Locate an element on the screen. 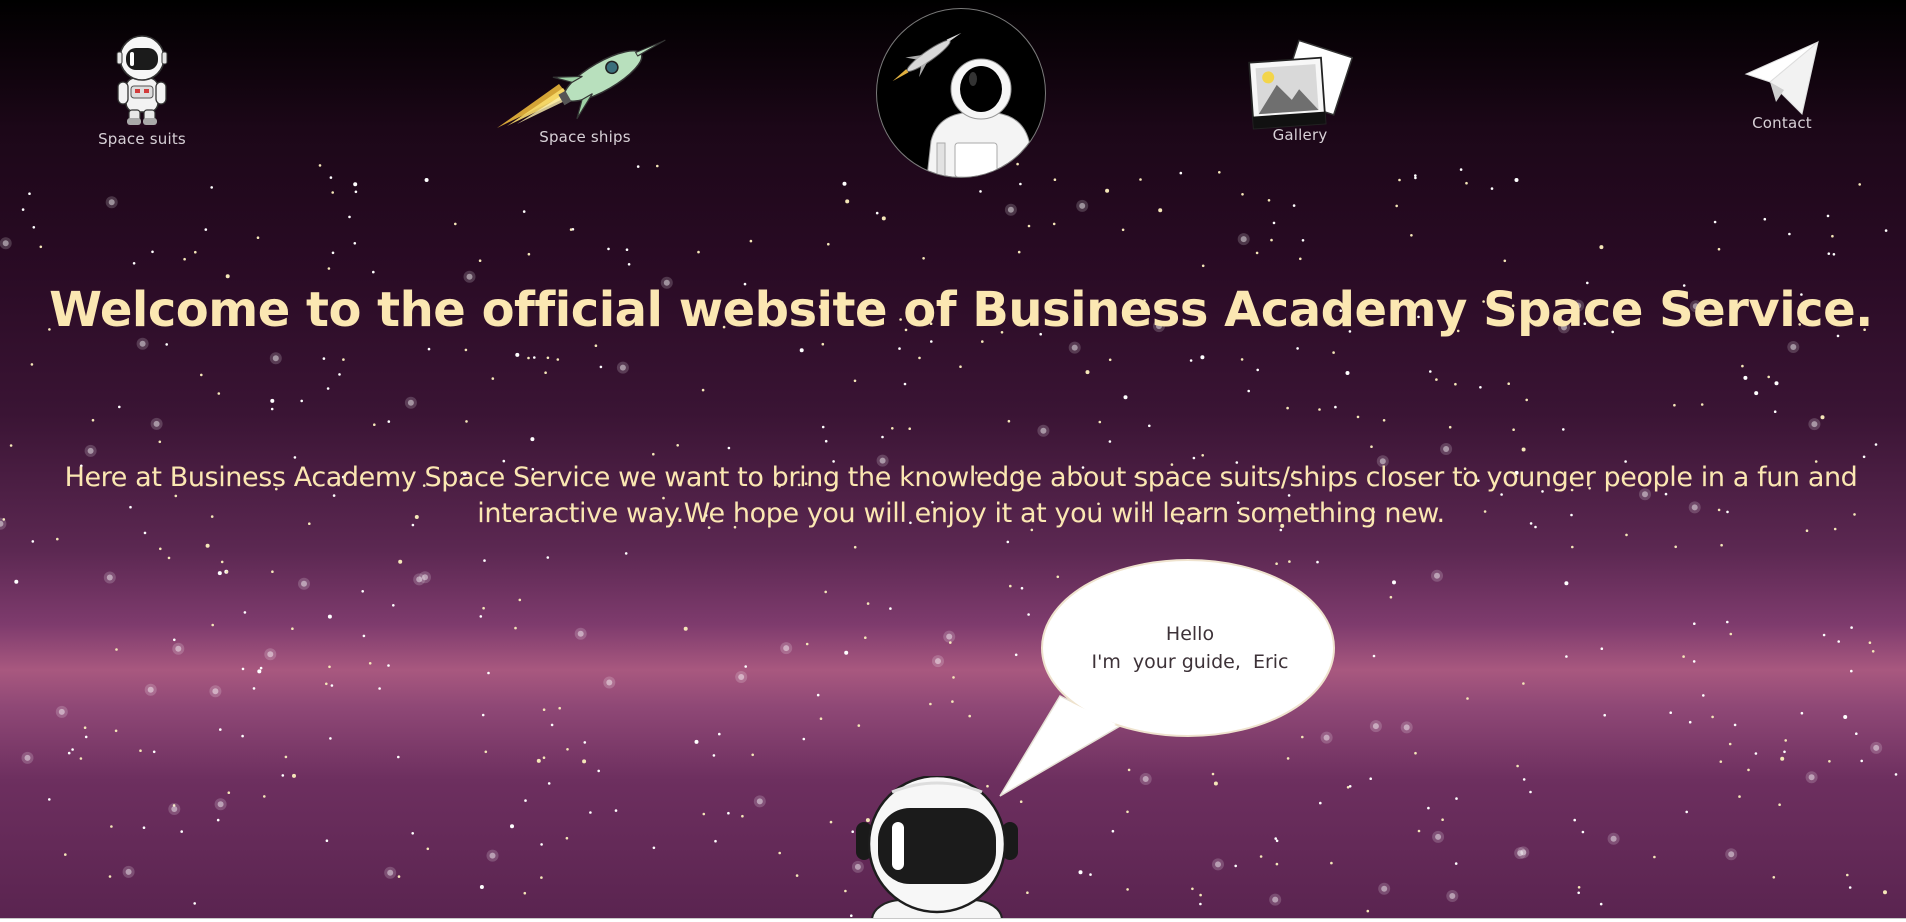 The height and width of the screenshot is (922, 1906). nav-item-space-ships: Space ships is located at coordinates (585, 91).